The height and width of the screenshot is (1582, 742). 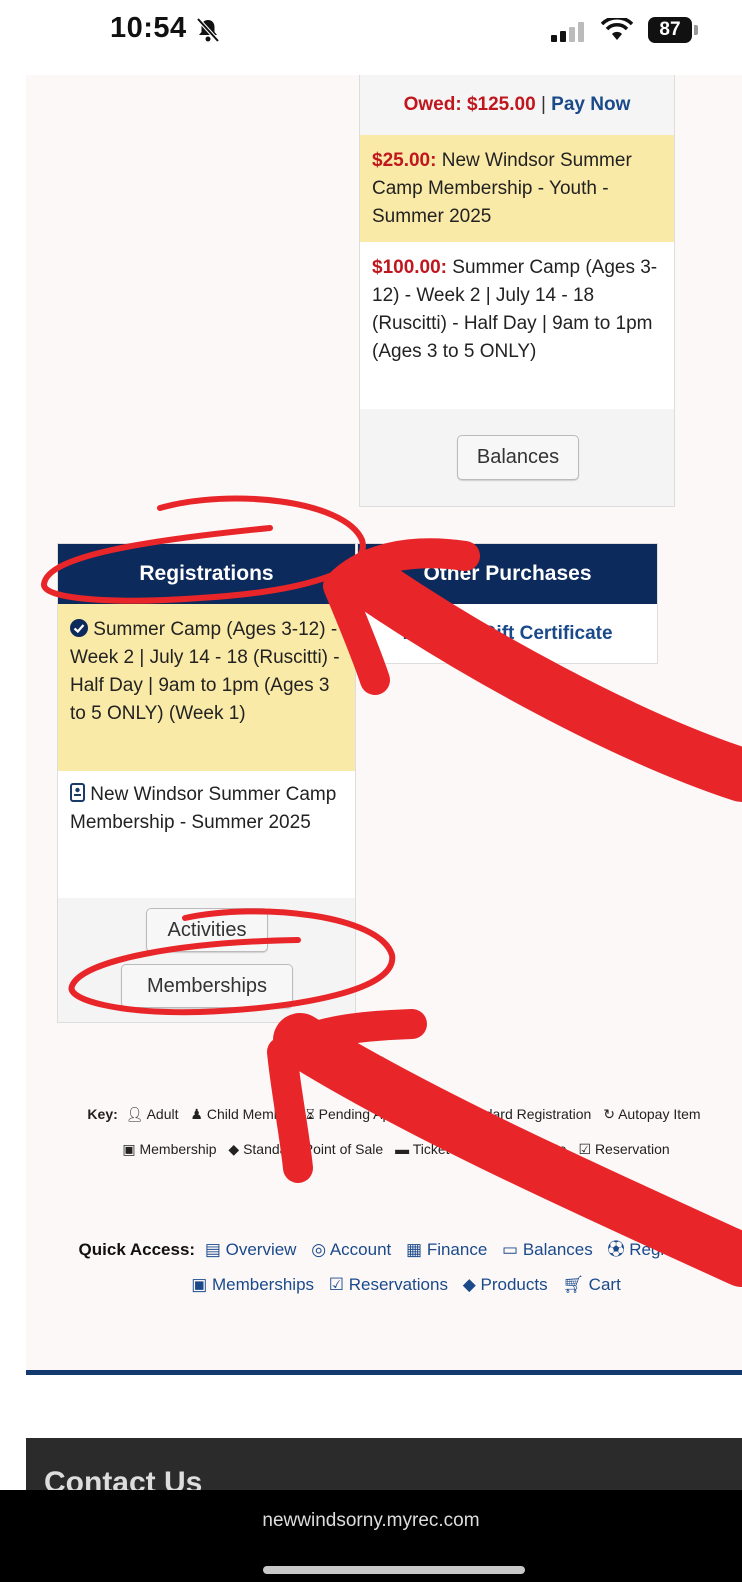 I want to click on cart-icon: 🛒︎, so click(x=573, y=1284).